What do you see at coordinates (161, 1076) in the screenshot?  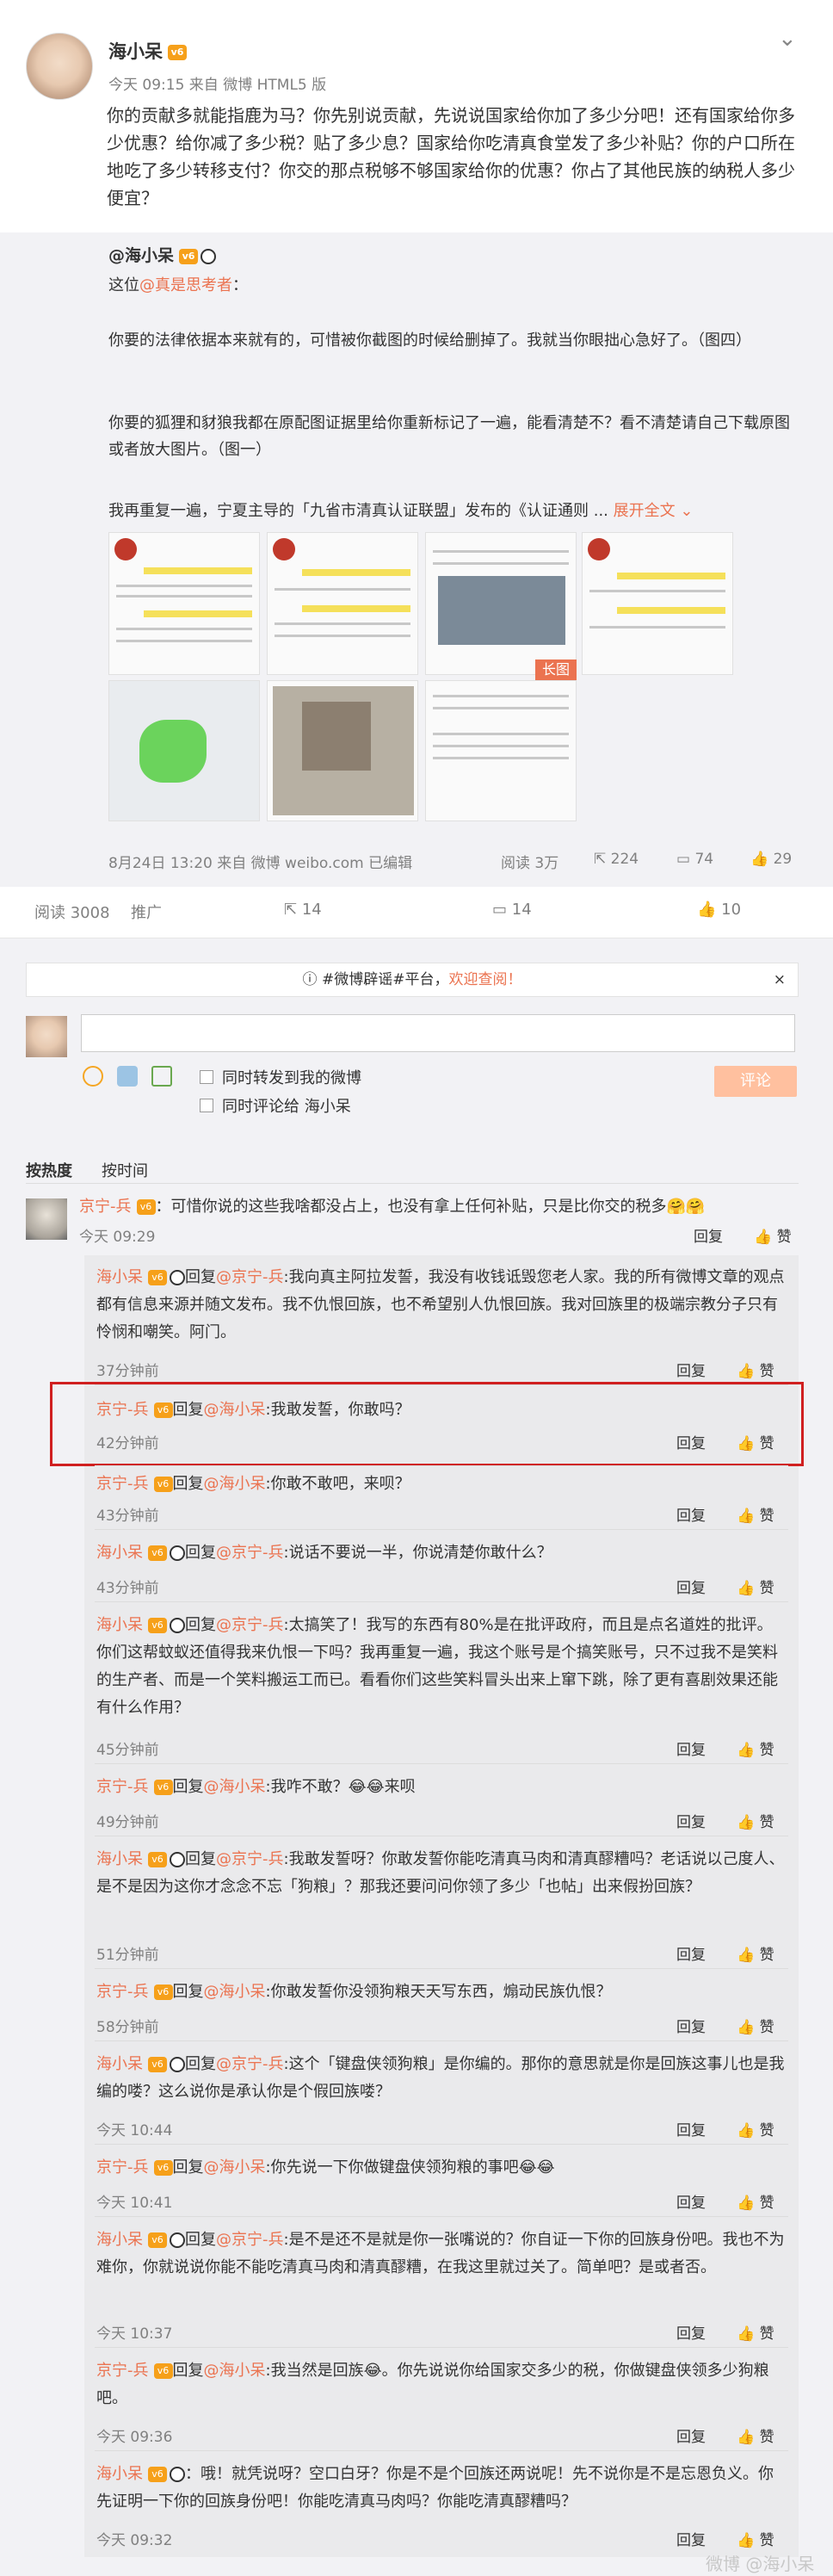 I see `image-icon` at bounding box center [161, 1076].